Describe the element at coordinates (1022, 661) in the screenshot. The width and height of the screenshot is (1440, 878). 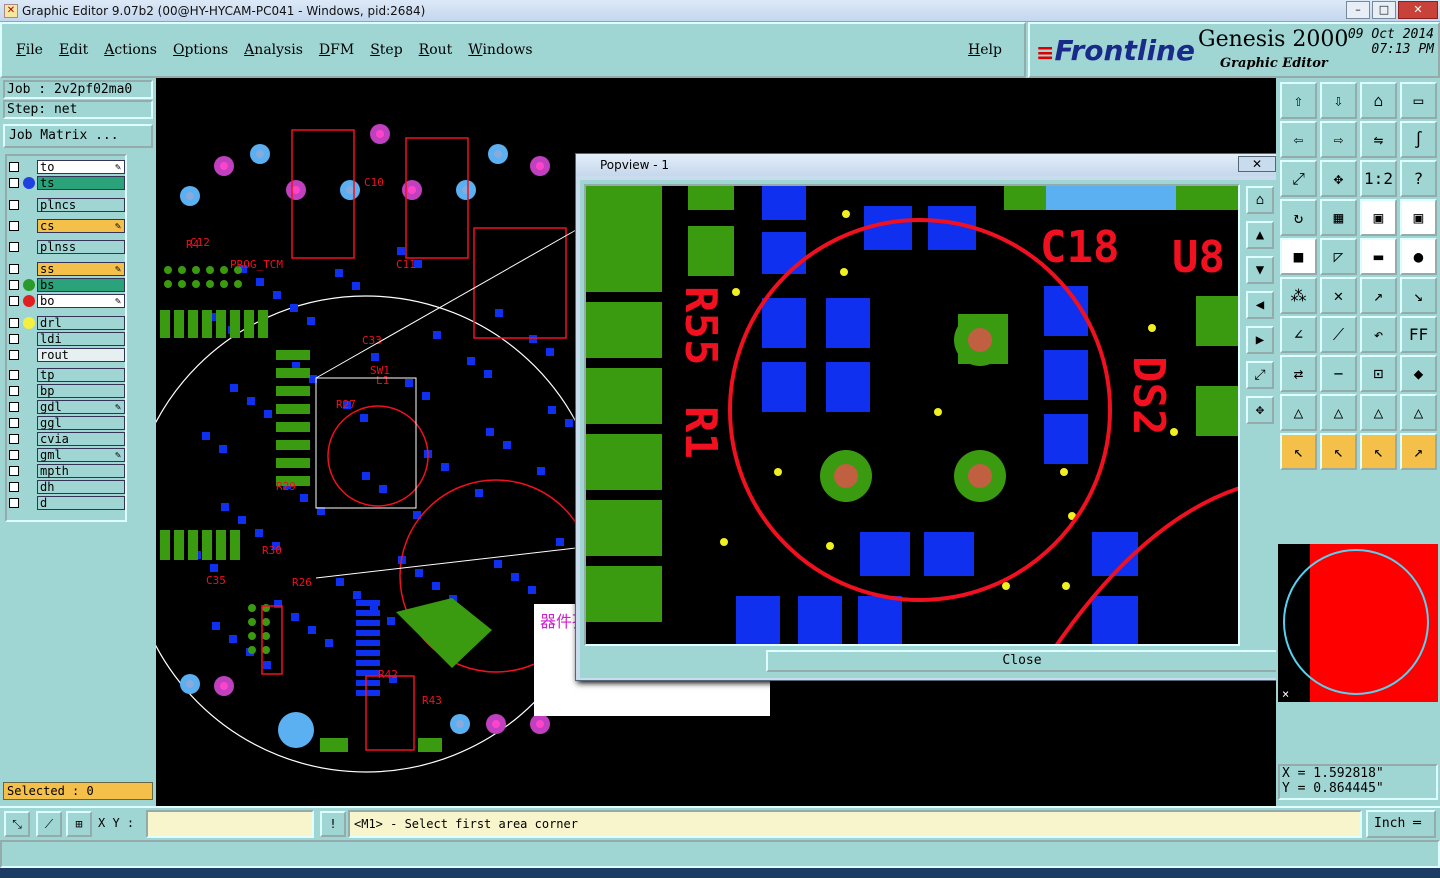
I see `popview-close-button: Close` at that location.